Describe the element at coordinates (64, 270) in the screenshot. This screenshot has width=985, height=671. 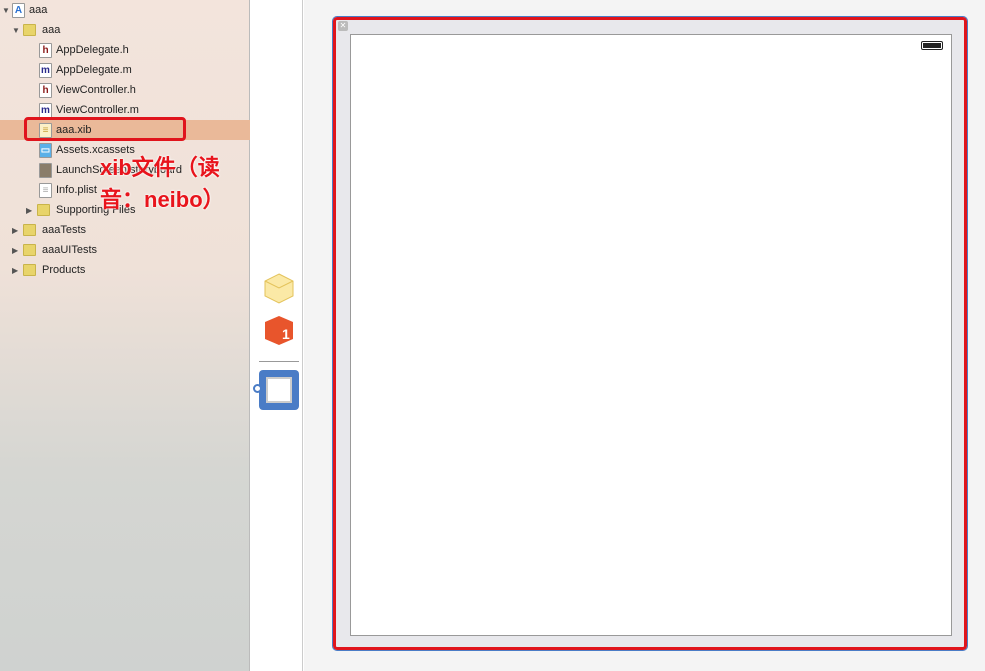
I see `navigator-item-label: Products` at that location.